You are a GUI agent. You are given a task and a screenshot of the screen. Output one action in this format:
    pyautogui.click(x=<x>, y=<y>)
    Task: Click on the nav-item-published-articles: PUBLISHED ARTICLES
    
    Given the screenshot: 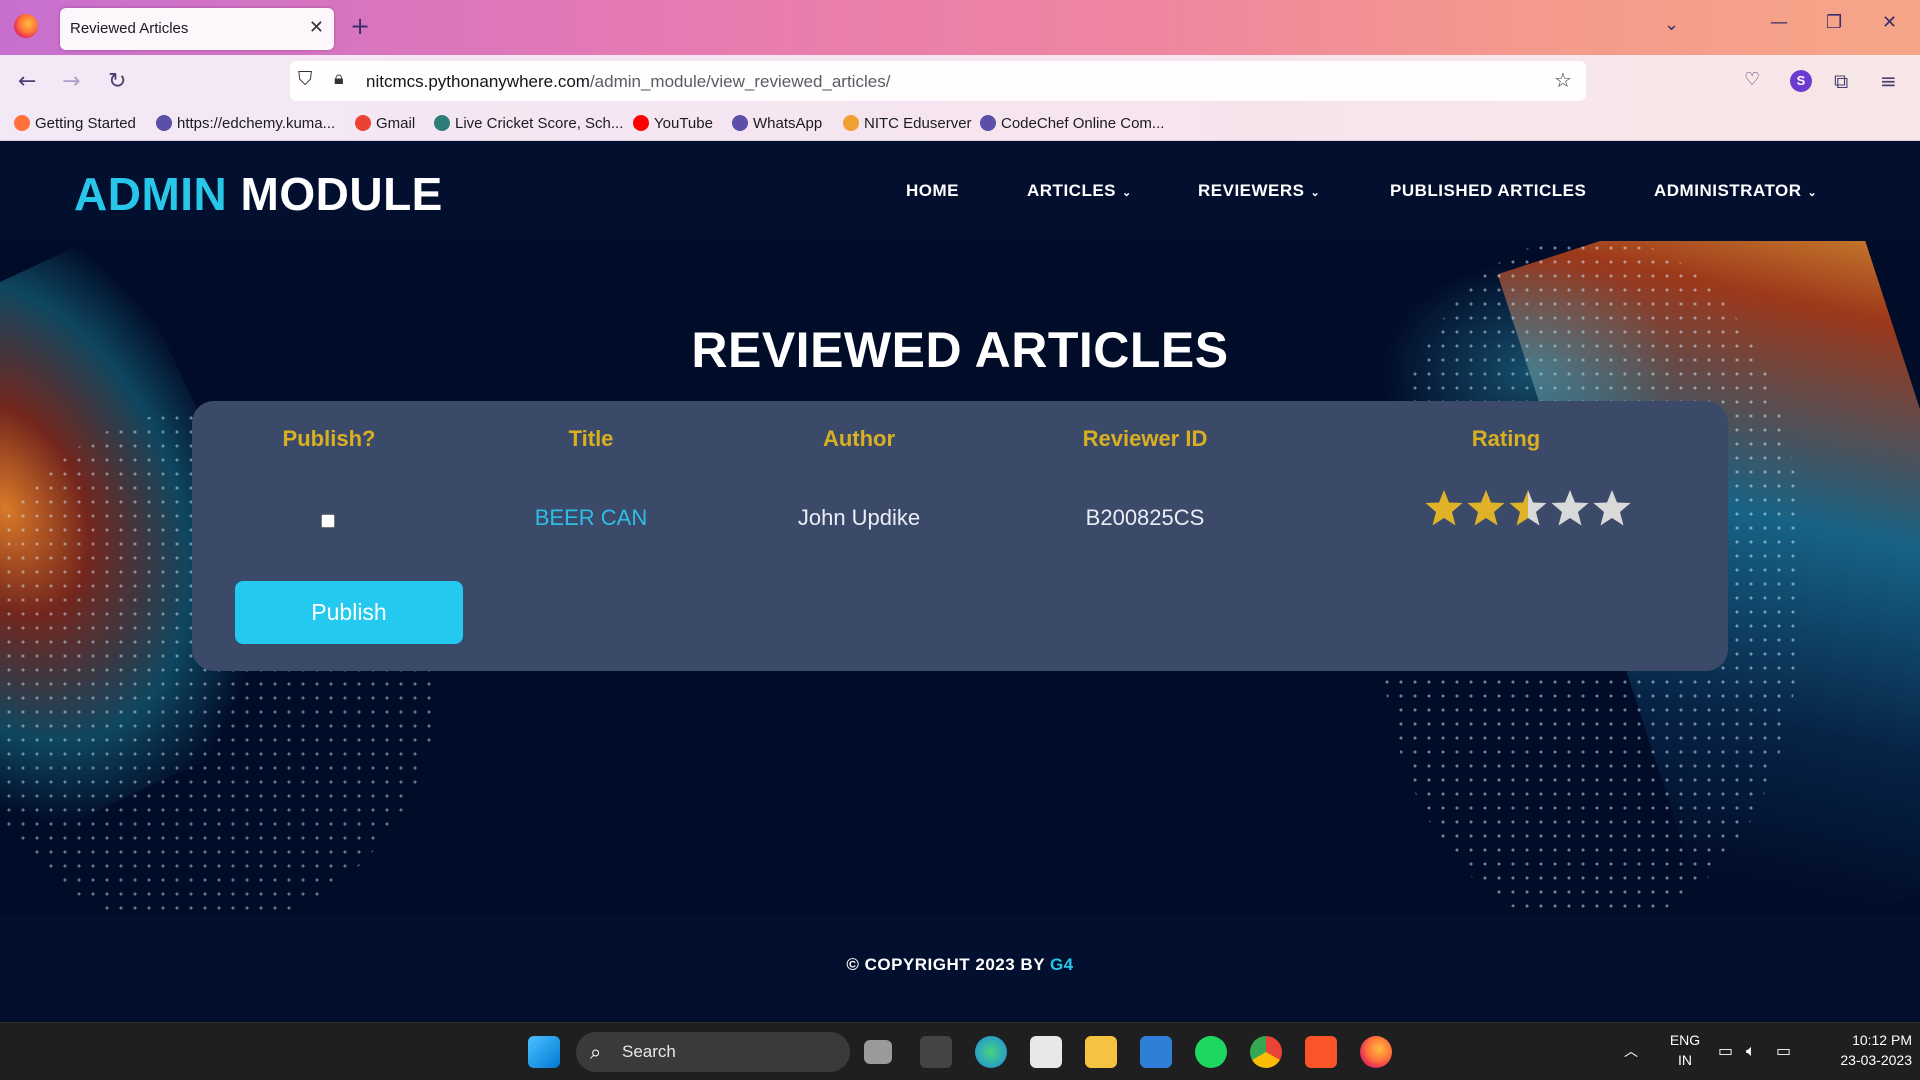 What is the action you would take?
    pyautogui.click(x=1488, y=191)
    